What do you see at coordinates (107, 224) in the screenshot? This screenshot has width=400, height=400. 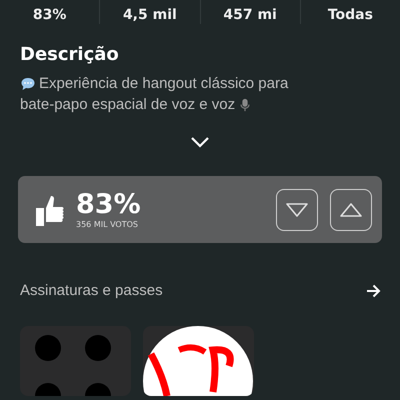 I see `vote-count: 356 MIL VOTOS` at bounding box center [107, 224].